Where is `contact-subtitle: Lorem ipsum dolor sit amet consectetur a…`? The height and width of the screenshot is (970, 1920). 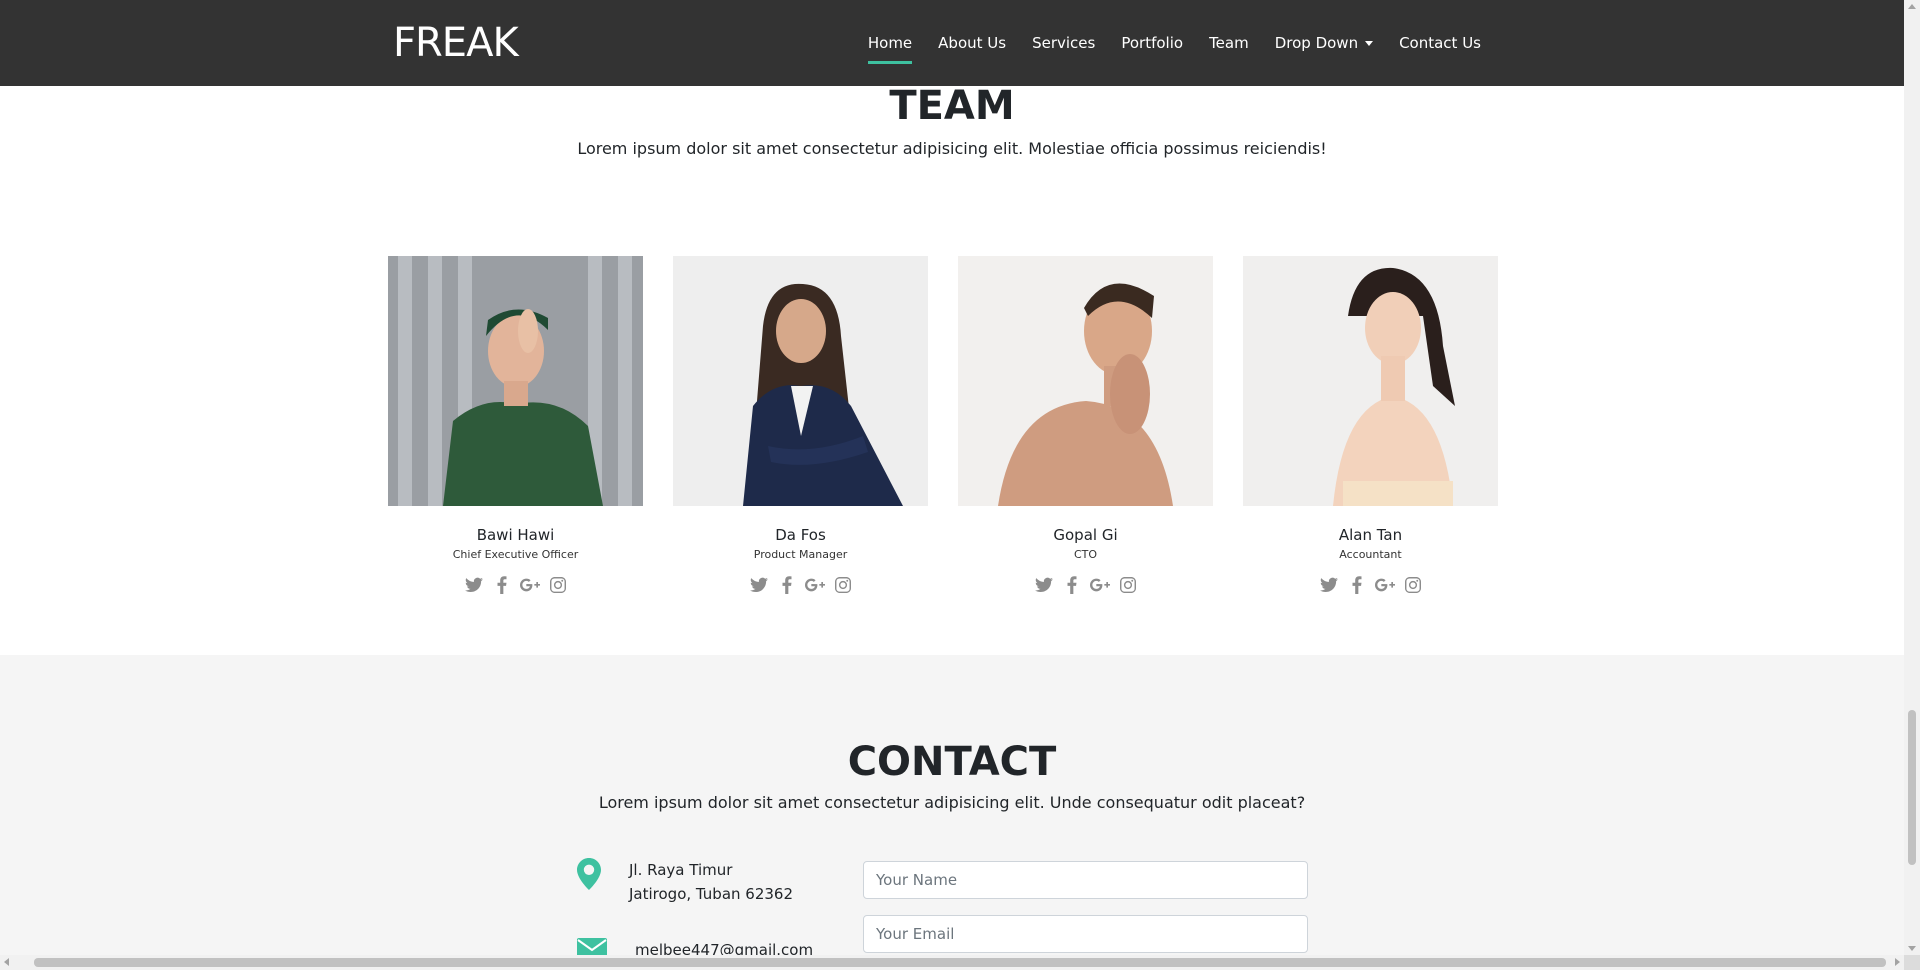 contact-subtitle: Lorem ipsum dolor sit amet consectetur a… is located at coordinates (952, 802).